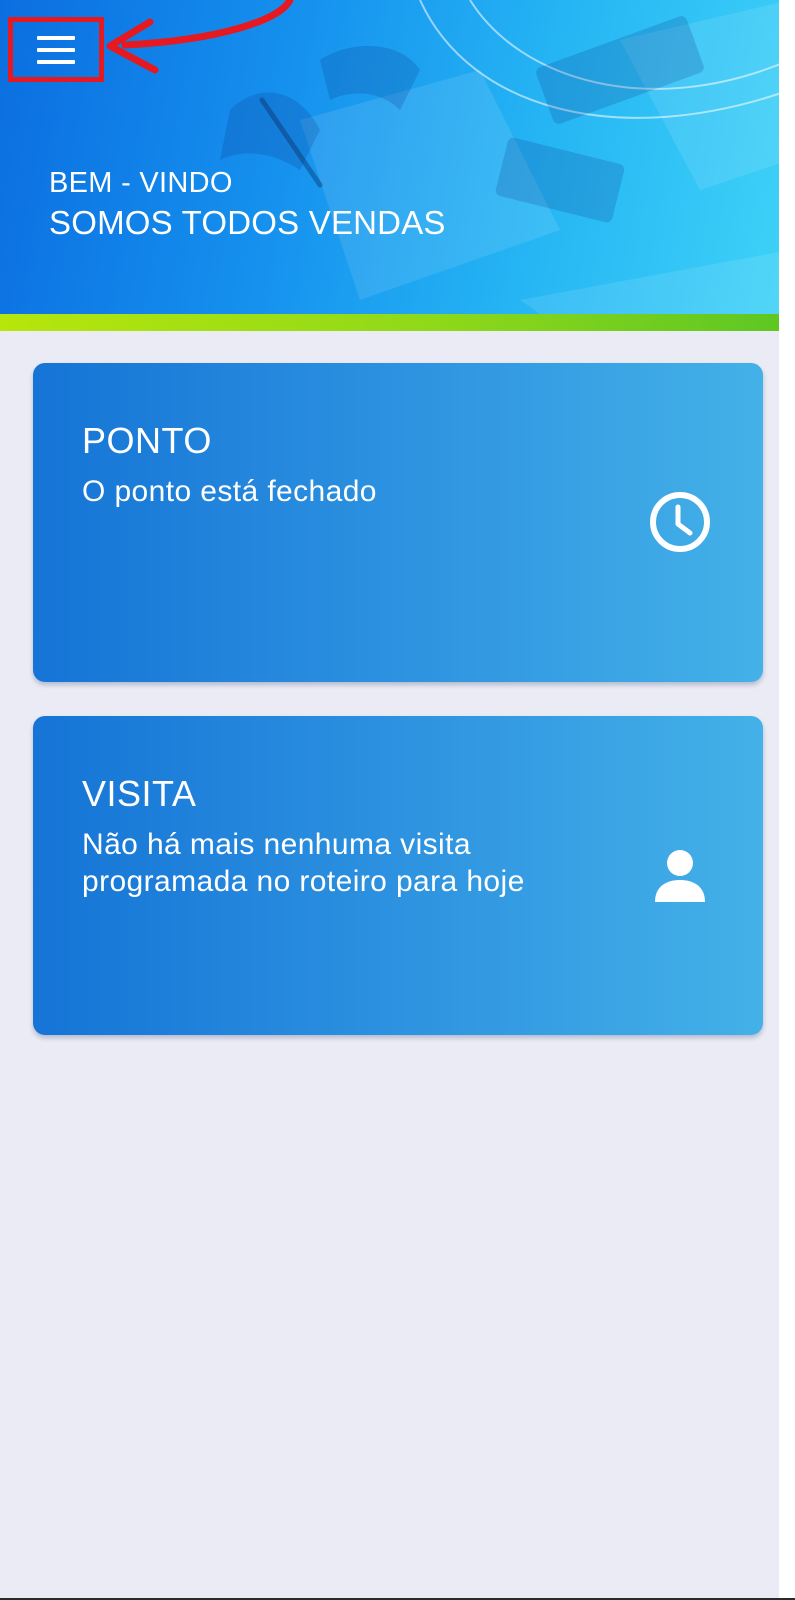 This screenshot has width=795, height=1600. I want to click on header-accent-strip, so click(397, 322).